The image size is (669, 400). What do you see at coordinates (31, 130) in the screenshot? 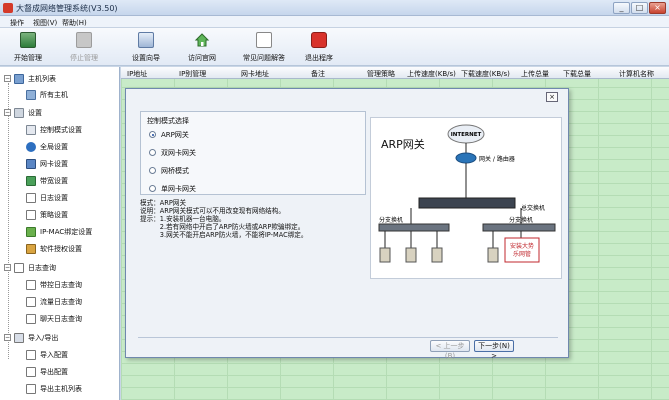
I see `control-mode-icon` at bounding box center [31, 130].